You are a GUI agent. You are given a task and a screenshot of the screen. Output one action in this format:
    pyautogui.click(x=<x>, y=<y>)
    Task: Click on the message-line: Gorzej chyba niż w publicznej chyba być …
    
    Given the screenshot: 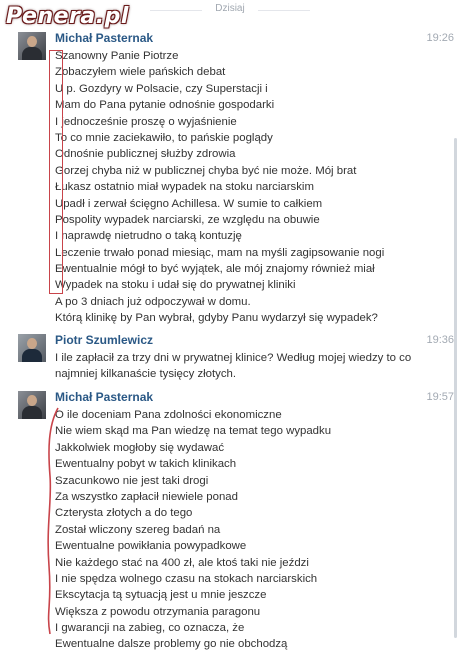 What is the action you would take?
    pyautogui.click(x=206, y=170)
    